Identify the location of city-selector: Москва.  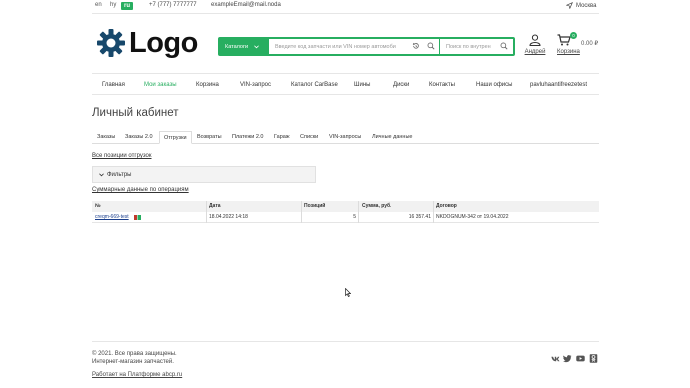
(581, 5).